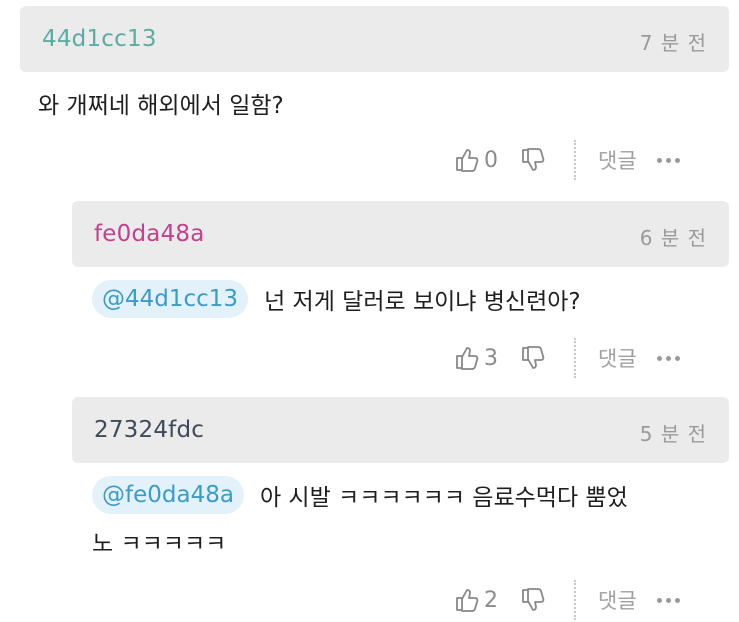 This screenshot has width=739, height=622. I want to click on comment-text: 와 개쩌네 해외에서 일함?, so click(161, 106).